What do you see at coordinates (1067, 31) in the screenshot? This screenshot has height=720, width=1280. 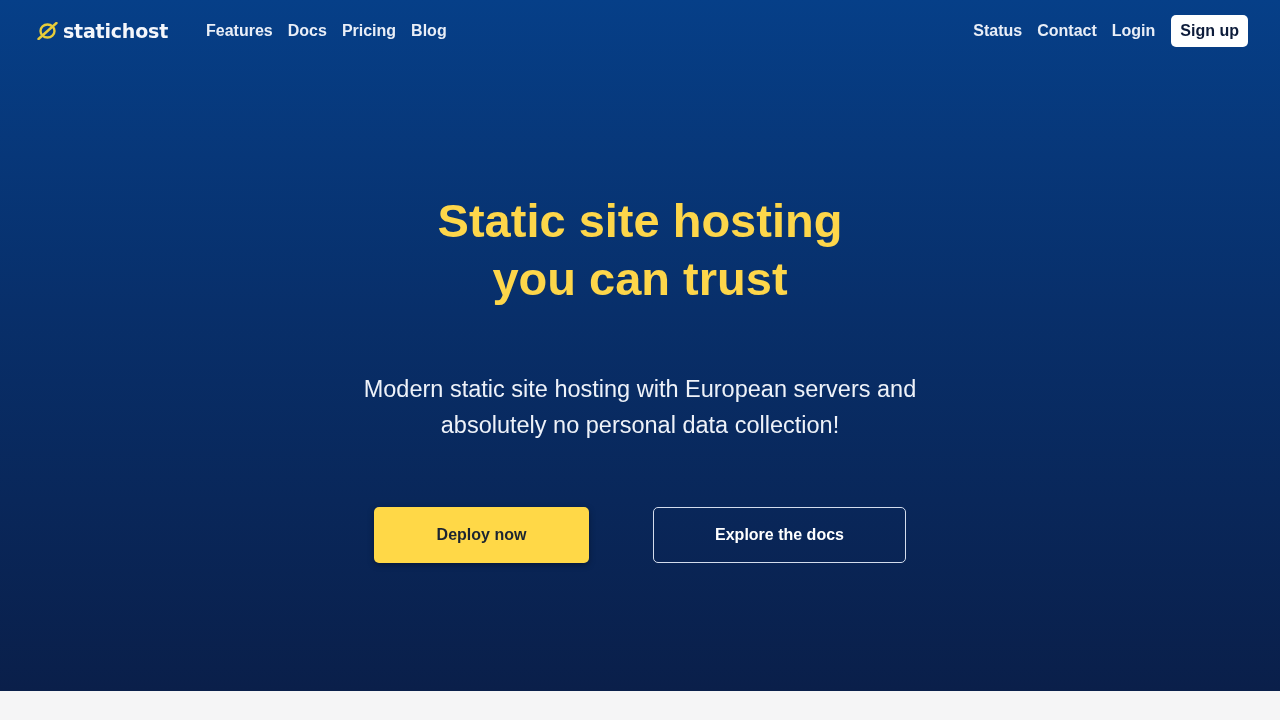 I see `nav-link: Contact` at bounding box center [1067, 31].